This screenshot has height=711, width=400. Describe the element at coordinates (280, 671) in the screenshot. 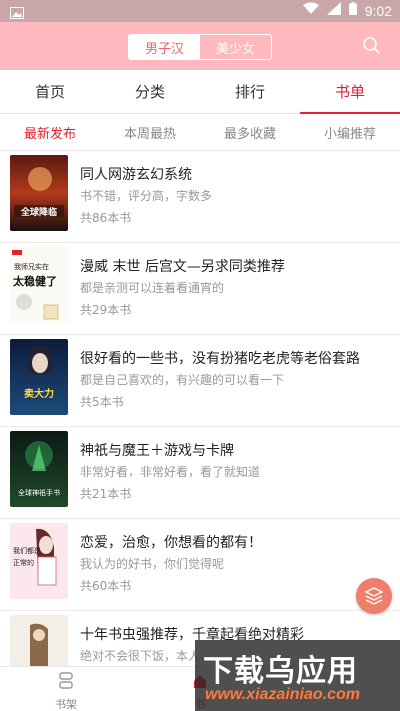

I see `watermark-brand: 下载乌应用` at that location.